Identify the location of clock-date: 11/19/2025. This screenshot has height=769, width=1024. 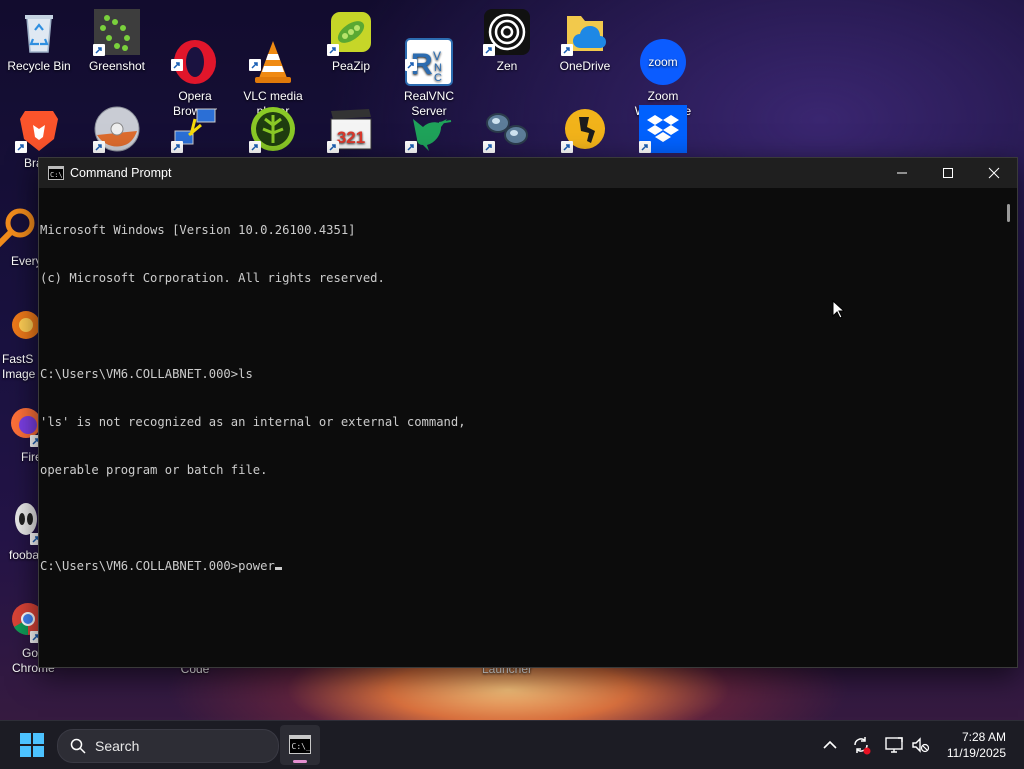
(976, 753).